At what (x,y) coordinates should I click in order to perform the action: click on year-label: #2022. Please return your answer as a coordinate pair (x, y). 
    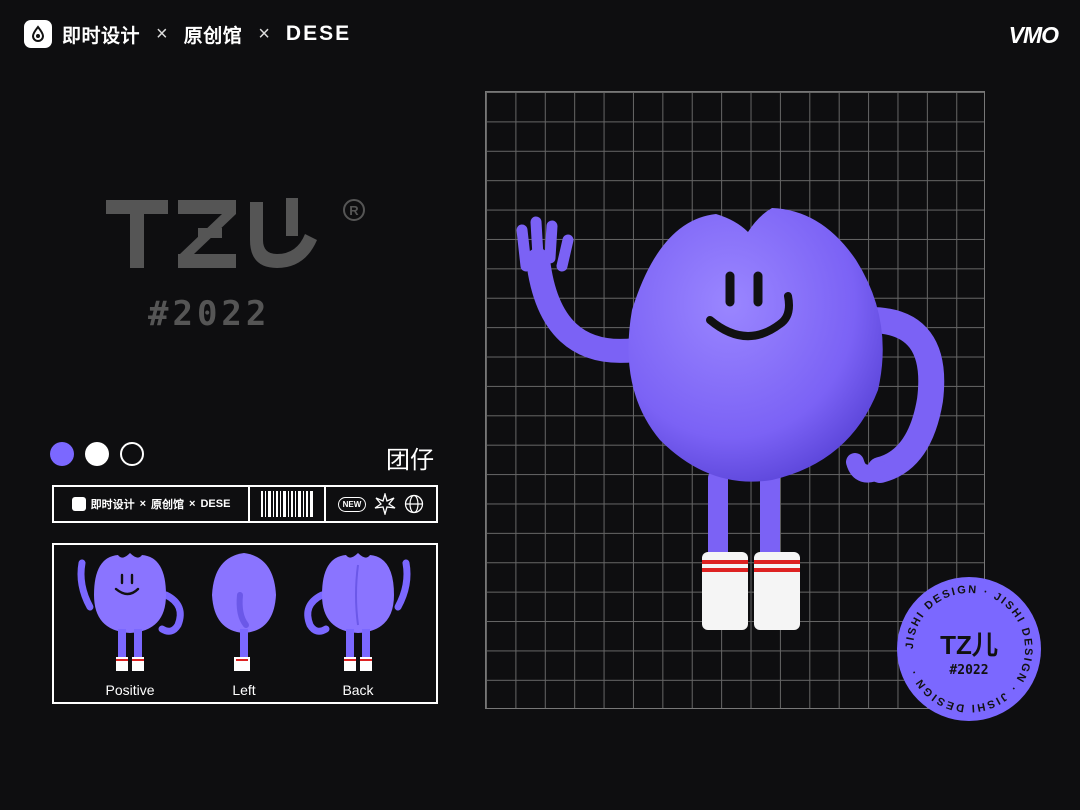
    Looking at the image, I should click on (209, 314).